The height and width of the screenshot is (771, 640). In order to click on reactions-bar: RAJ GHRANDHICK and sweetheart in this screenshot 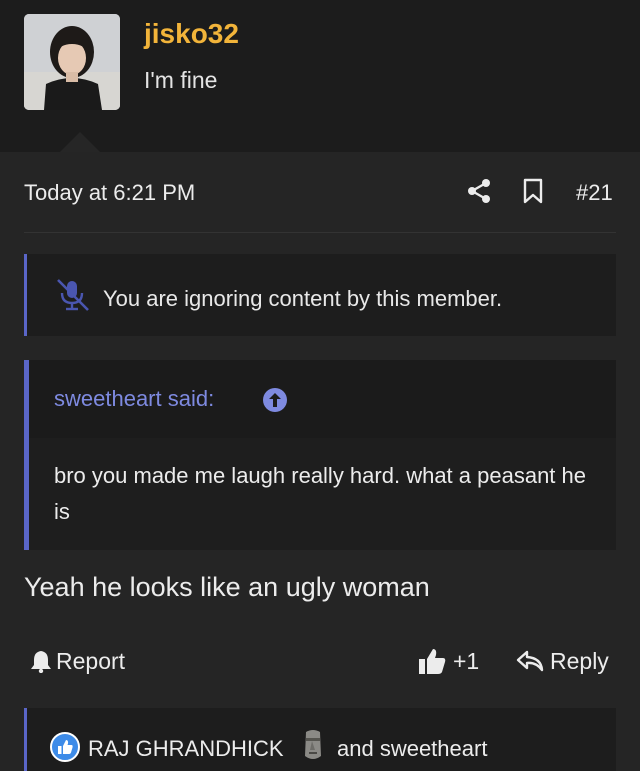, I will do `click(320, 739)`.